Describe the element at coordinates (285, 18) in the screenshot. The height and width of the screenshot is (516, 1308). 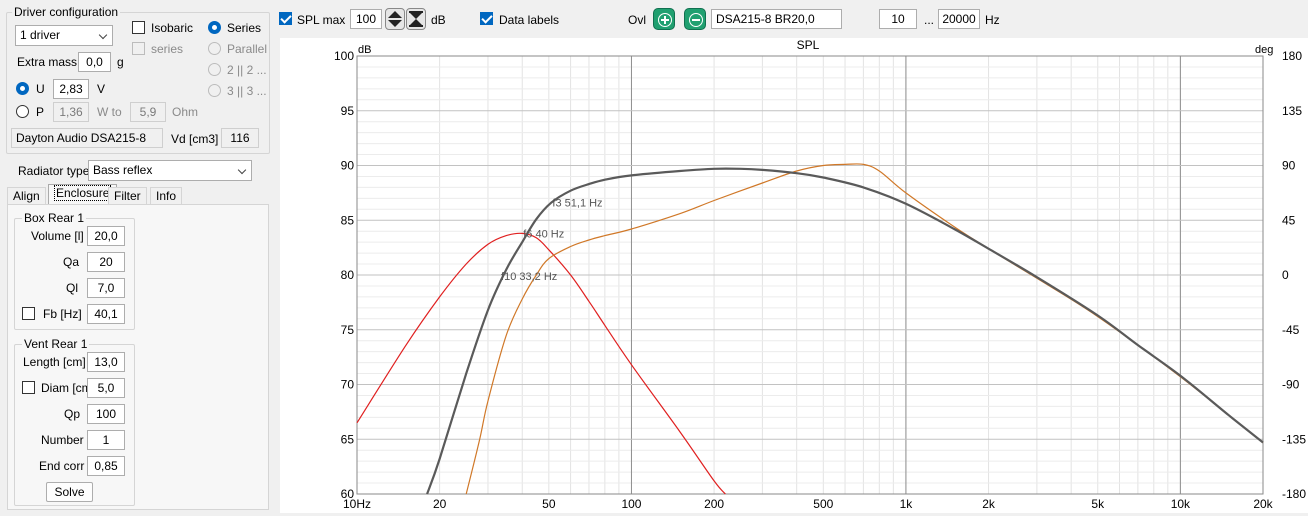
I see `spl-max-checkbox` at that location.